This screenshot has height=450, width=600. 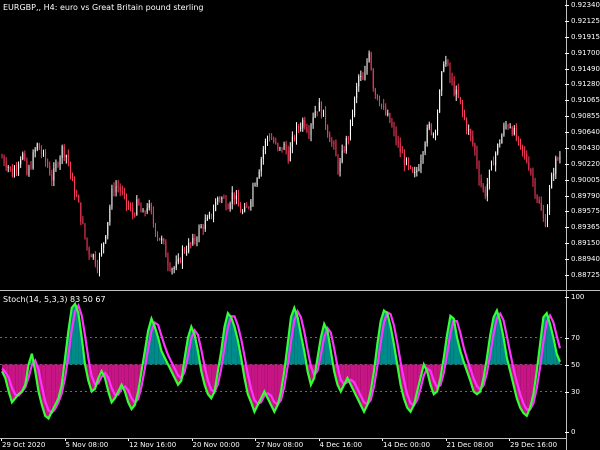 I want to click on time-tick-label: 20 Nov 00:00, so click(x=216, y=445).